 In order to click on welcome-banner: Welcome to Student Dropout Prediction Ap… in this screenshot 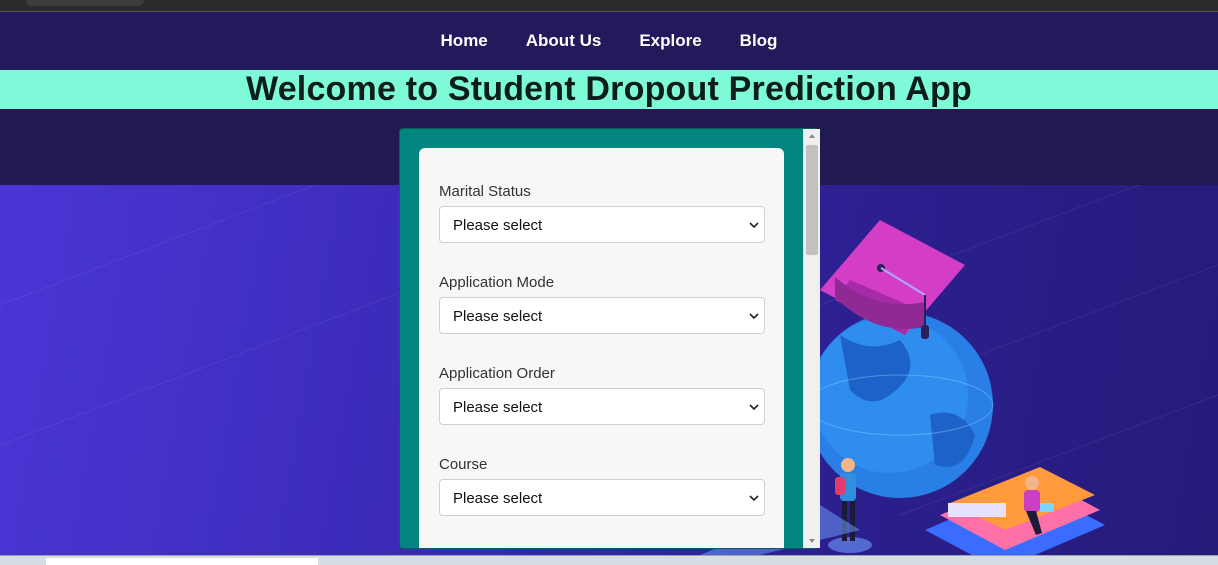, I will do `click(609, 89)`.